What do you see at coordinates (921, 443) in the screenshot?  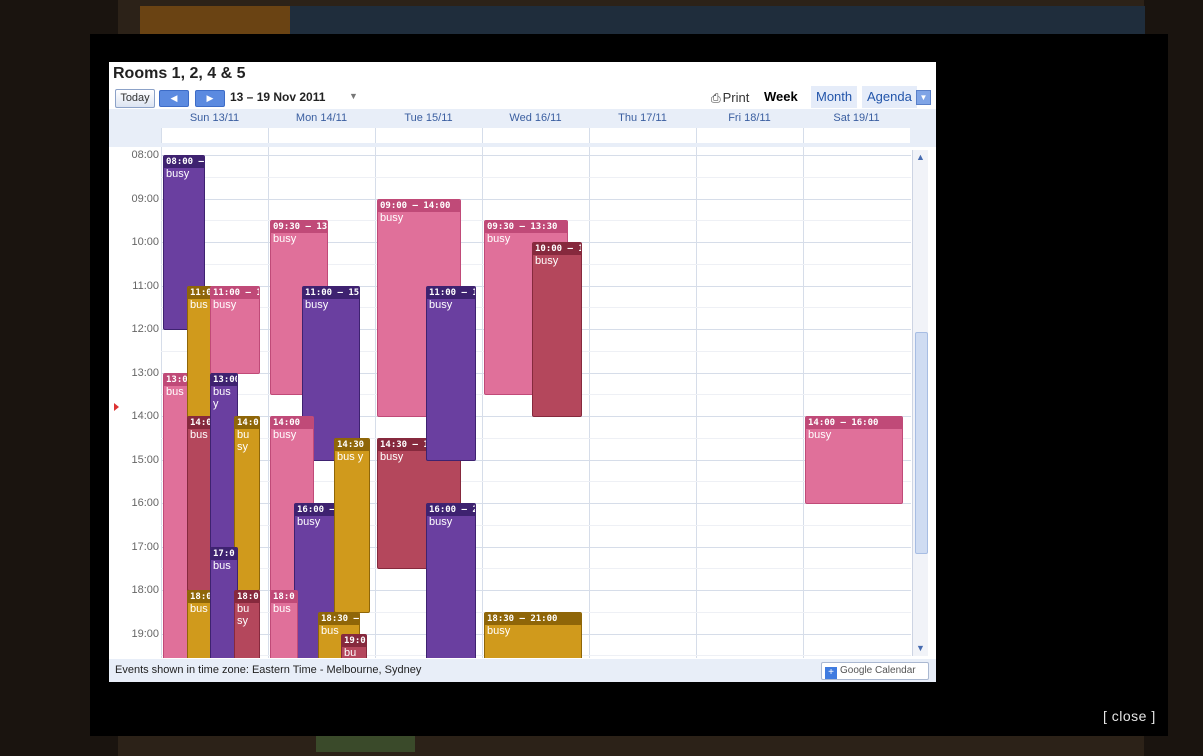 I see `scroll-thumb` at bounding box center [921, 443].